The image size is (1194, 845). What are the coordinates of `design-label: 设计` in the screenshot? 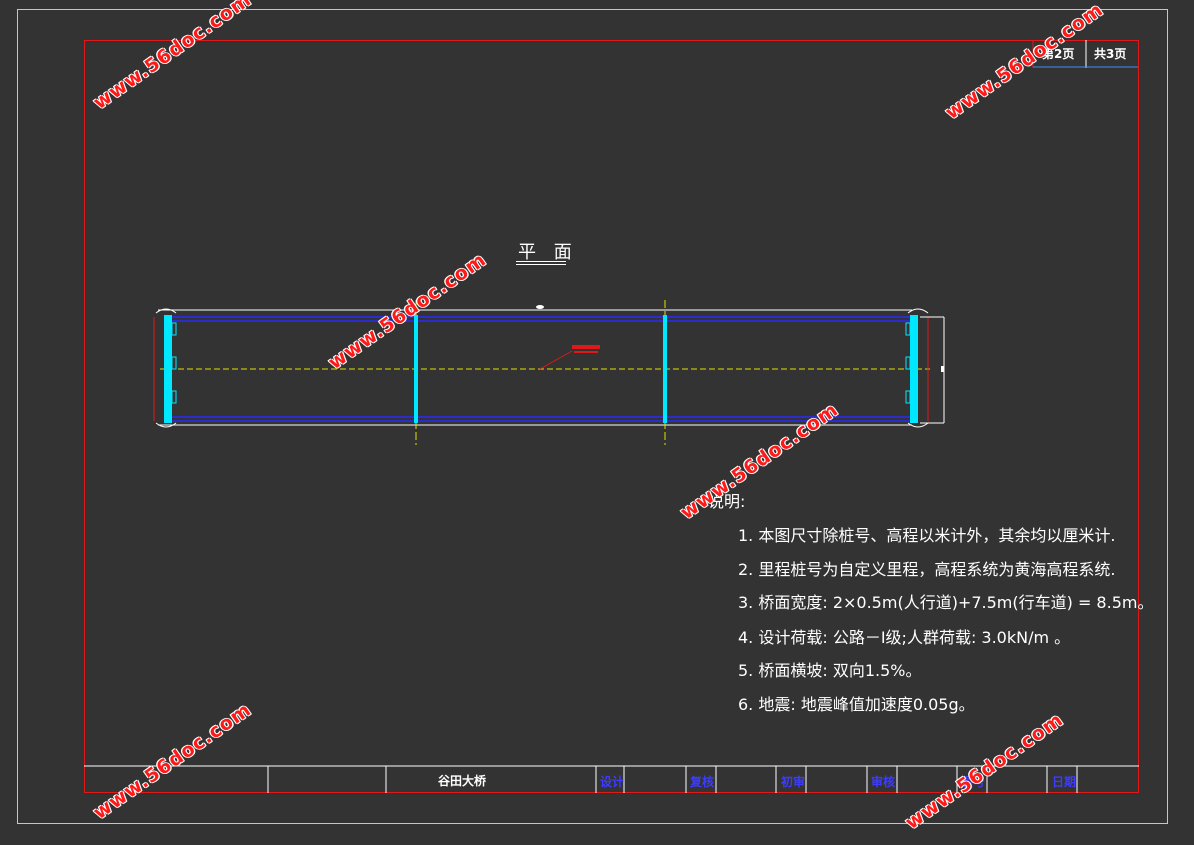 It's located at (612, 782).